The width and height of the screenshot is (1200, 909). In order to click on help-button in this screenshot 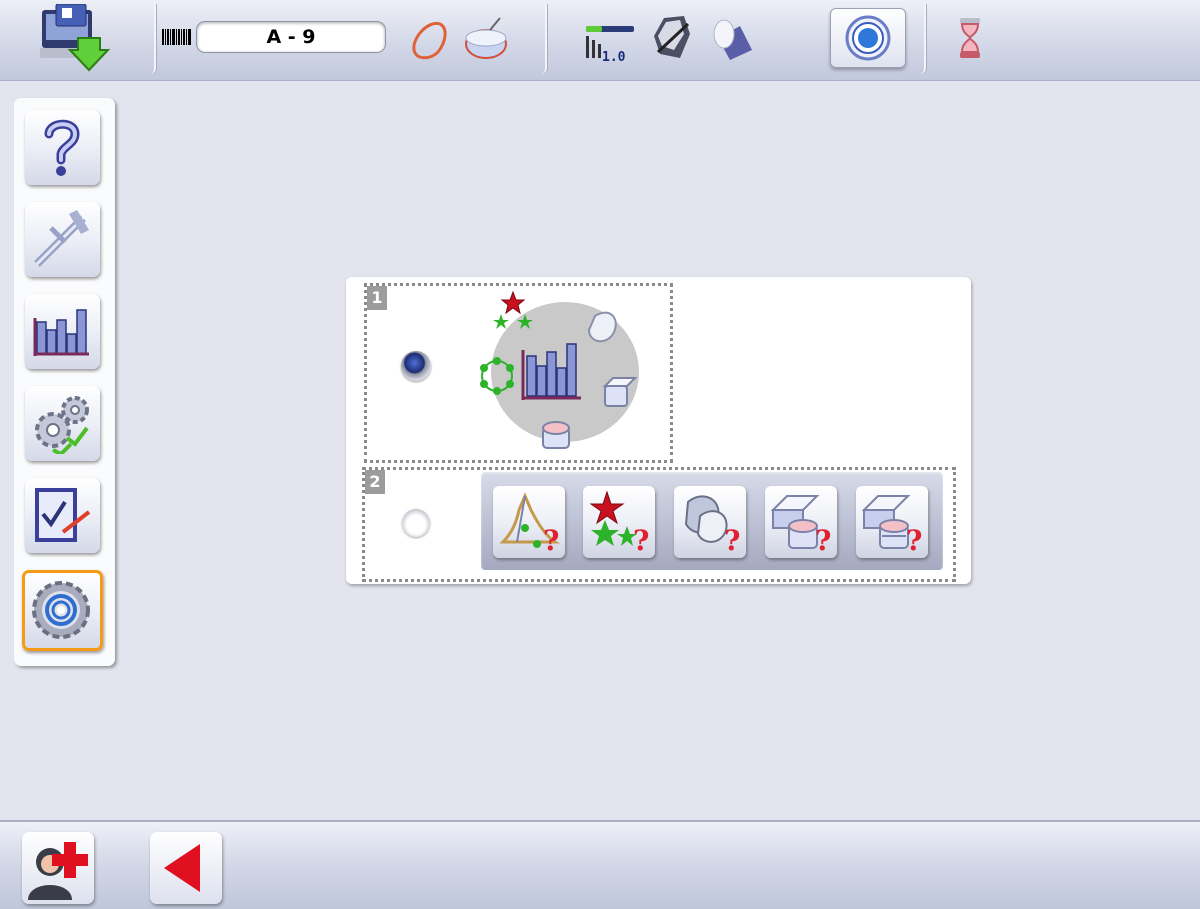, I will do `click(62, 147)`.